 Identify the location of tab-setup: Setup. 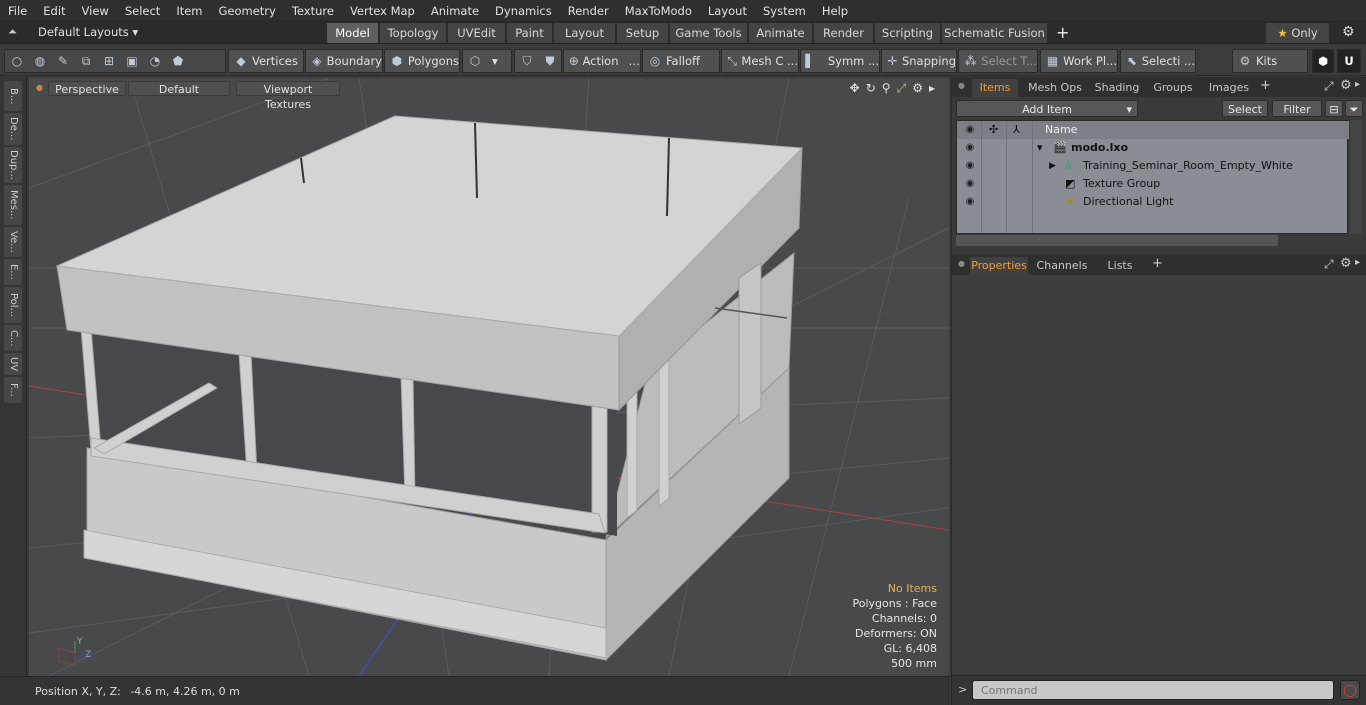
(643, 33).